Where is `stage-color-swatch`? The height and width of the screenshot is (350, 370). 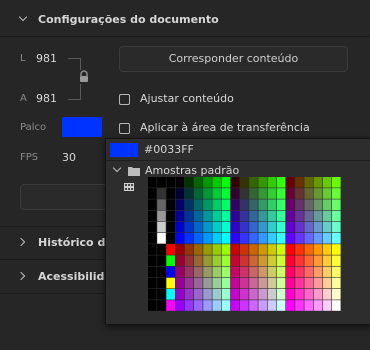 stage-color-swatch is located at coordinates (82, 127).